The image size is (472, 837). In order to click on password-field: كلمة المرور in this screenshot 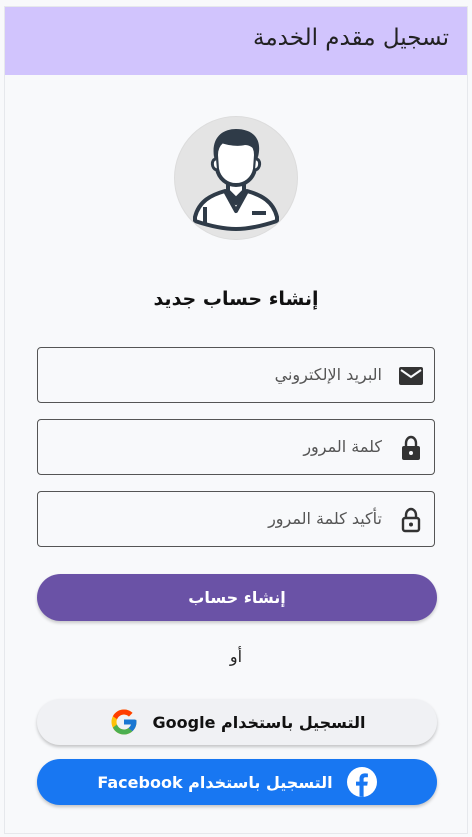, I will do `click(236, 447)`.